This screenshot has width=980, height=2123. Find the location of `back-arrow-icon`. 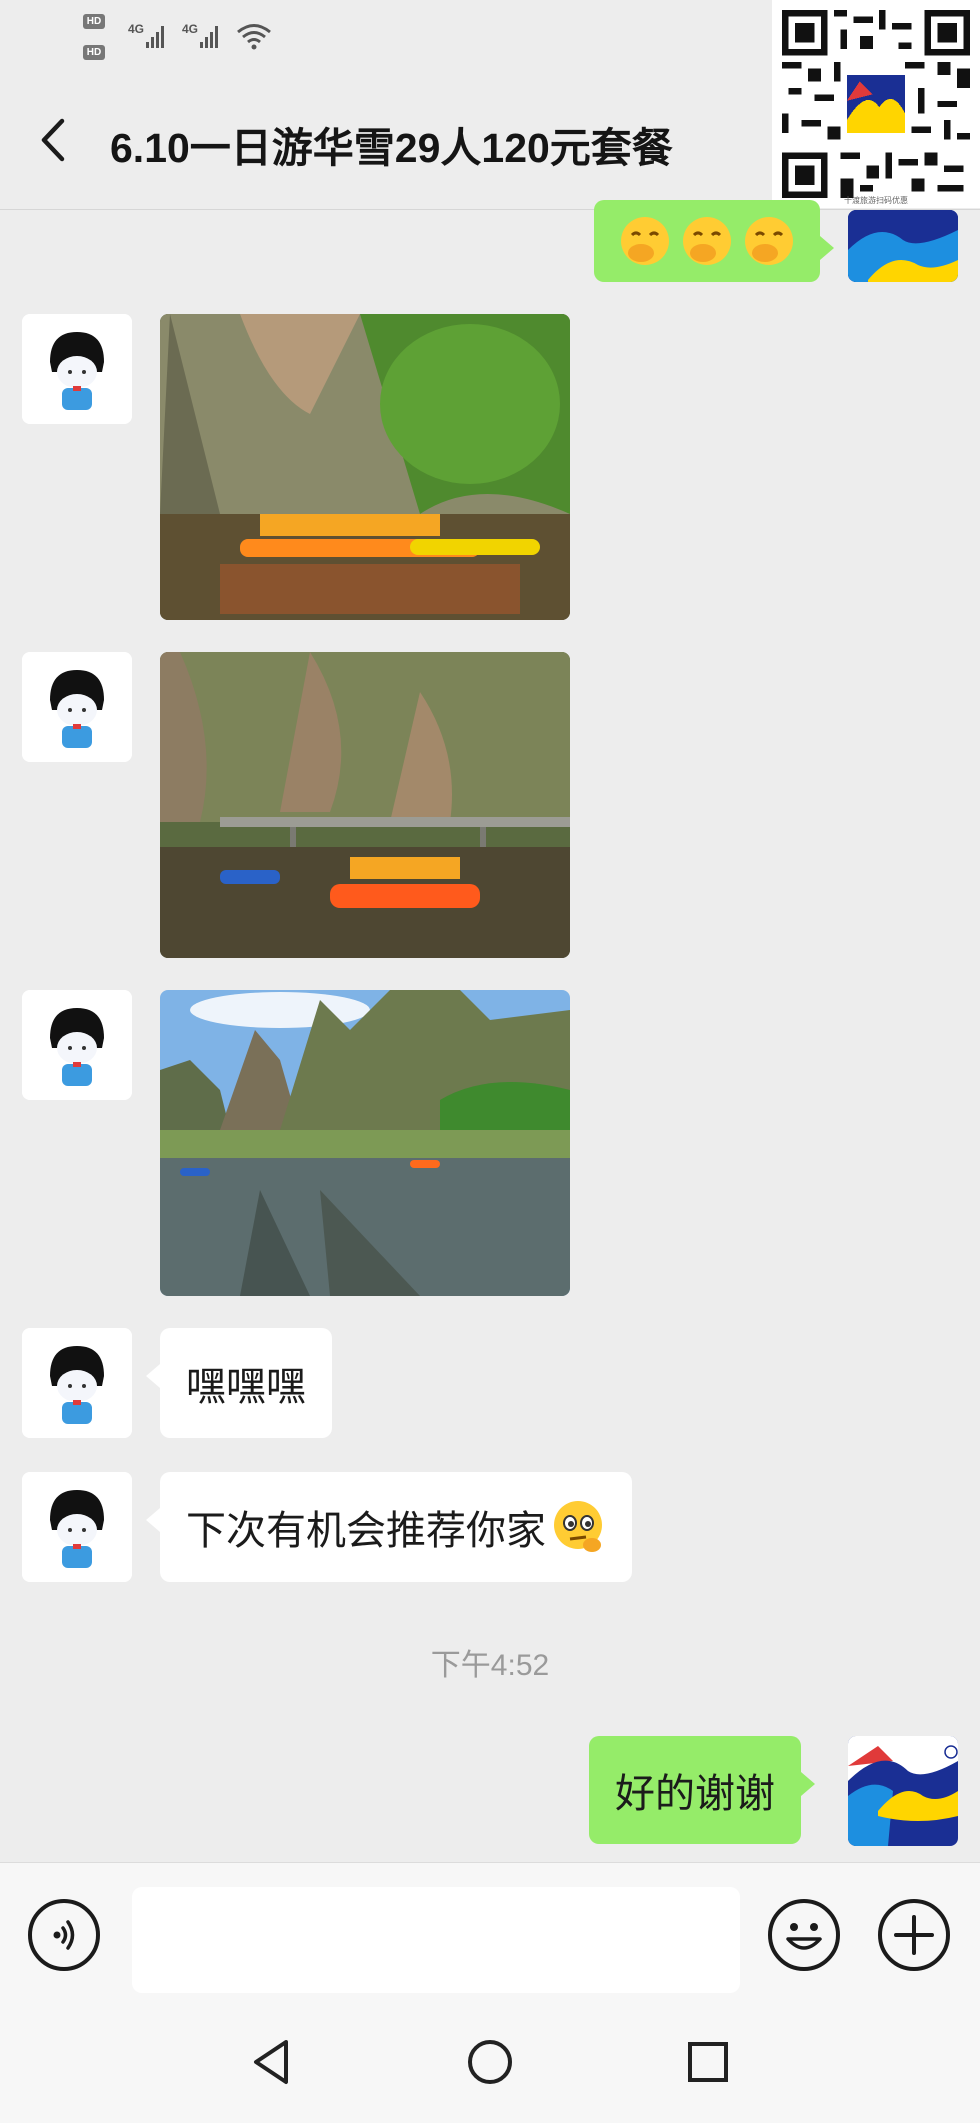

back-arrow-icon is located at coordinates (55, 140).